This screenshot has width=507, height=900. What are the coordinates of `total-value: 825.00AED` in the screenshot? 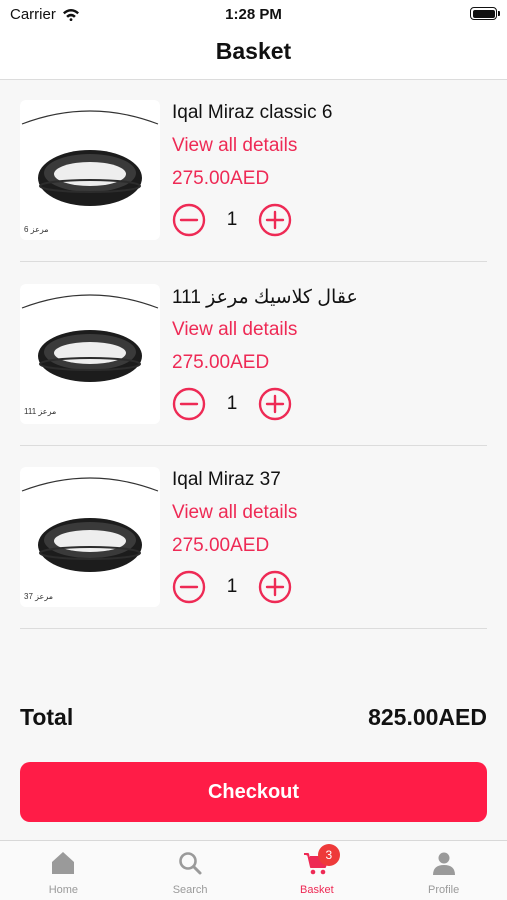 It's located at (427, 717).